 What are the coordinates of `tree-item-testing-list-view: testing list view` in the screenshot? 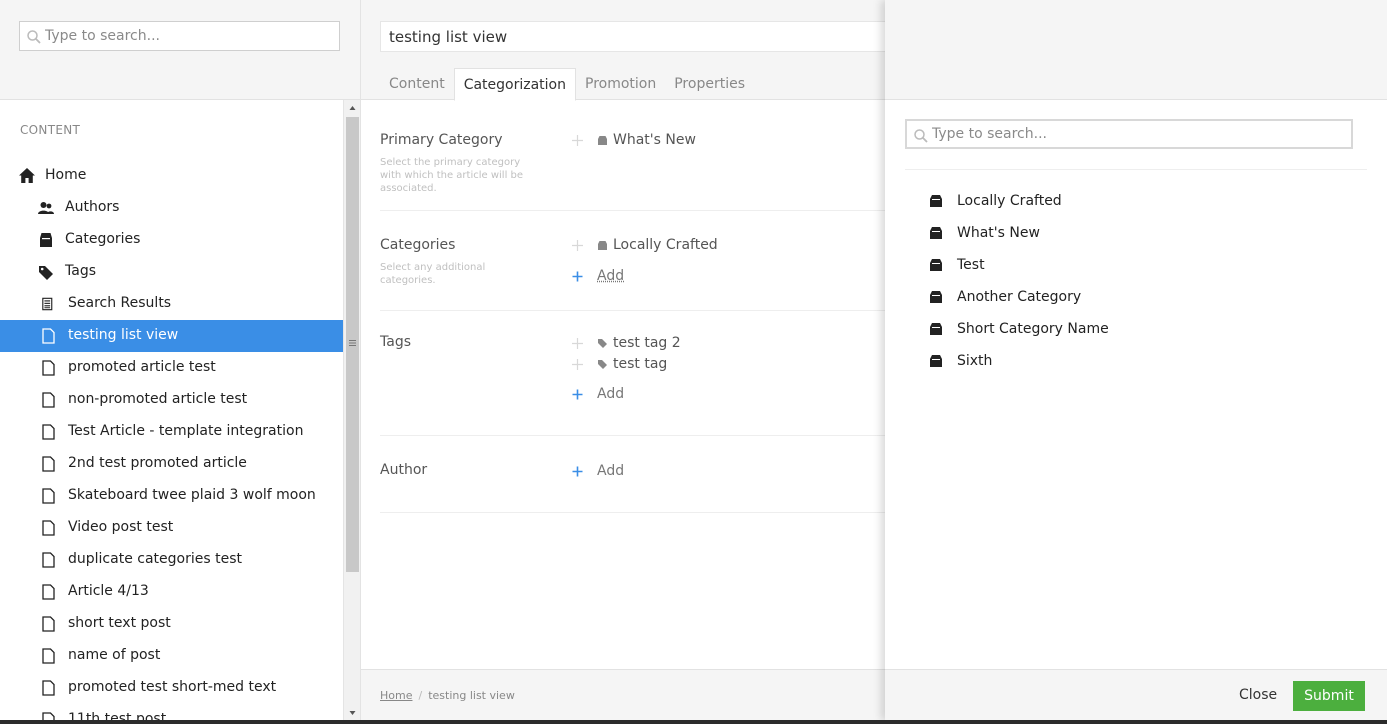 It's located at (171, 336).